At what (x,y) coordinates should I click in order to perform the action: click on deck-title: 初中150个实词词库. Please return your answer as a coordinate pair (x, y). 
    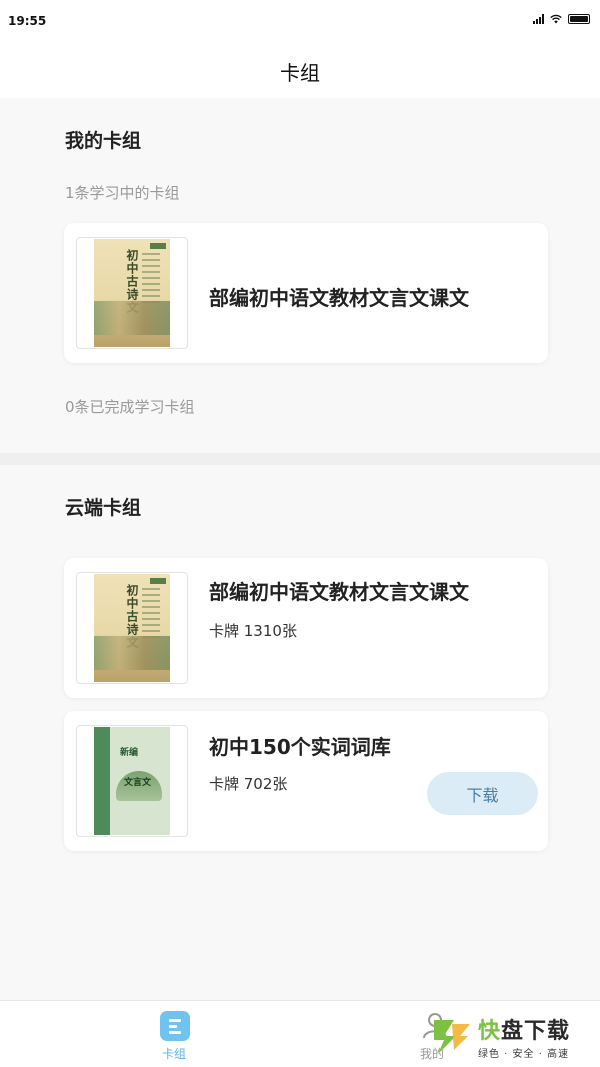
    Looking at the image, I should click on (300, 747).